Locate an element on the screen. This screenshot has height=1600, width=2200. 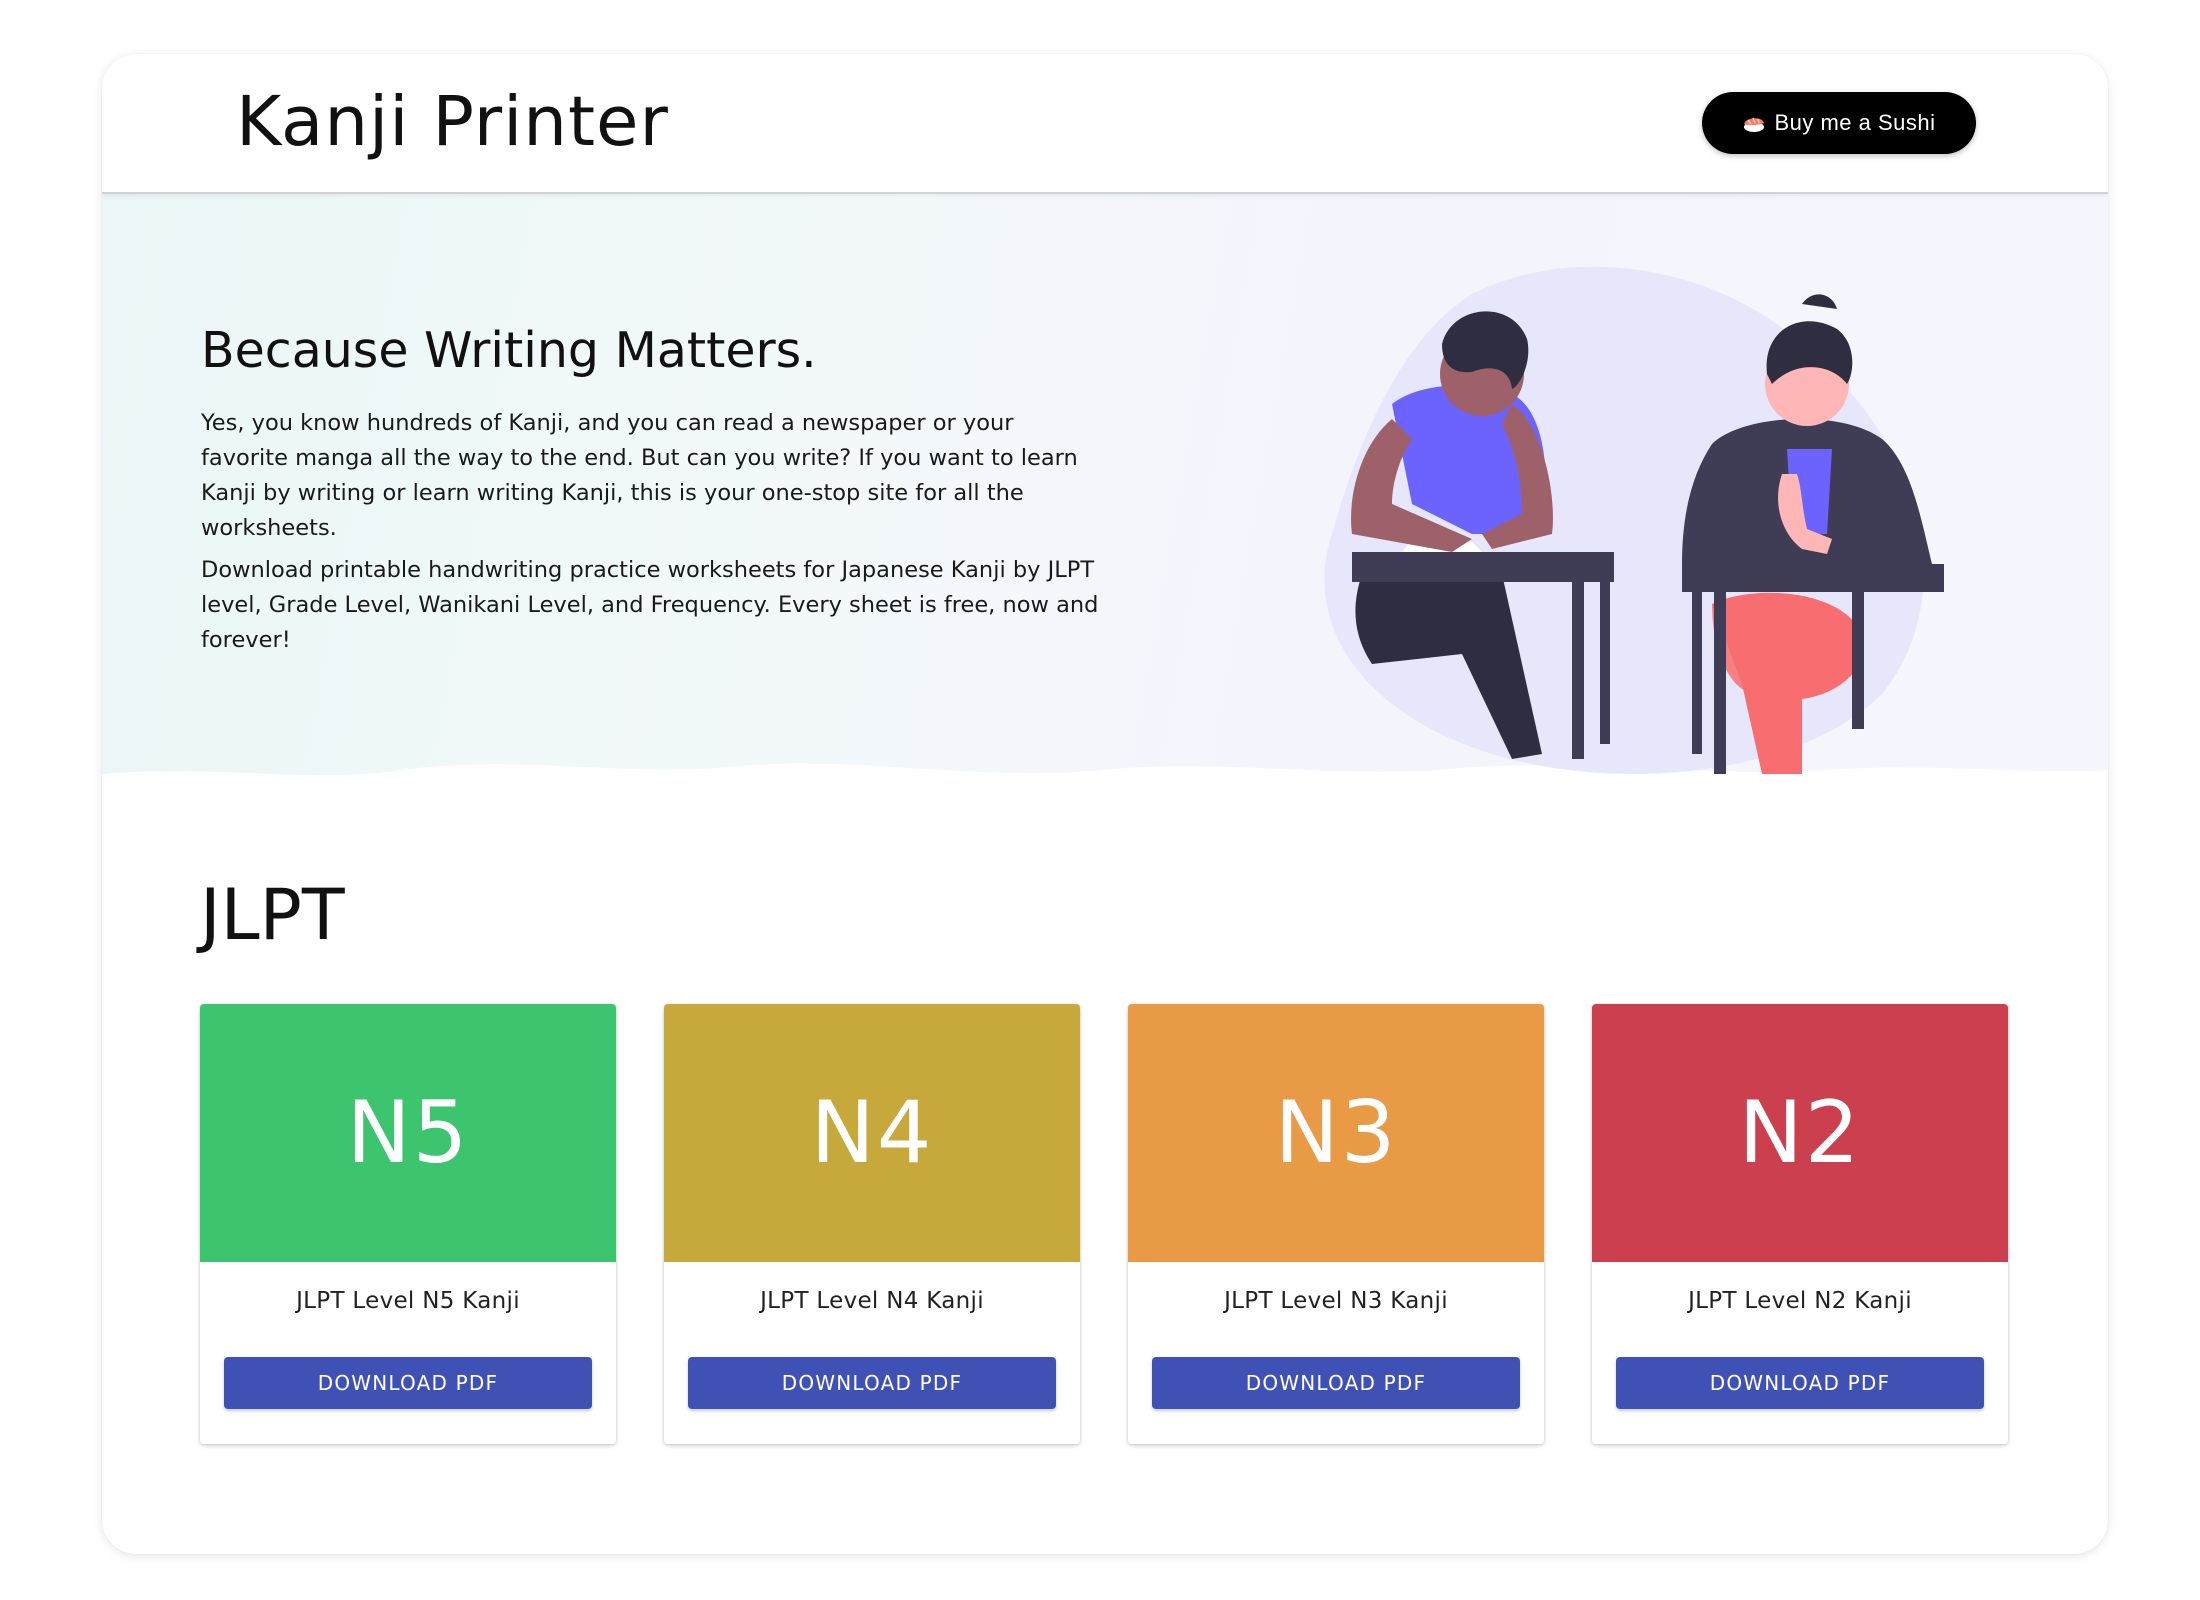
card-label: JLPT Level N3 Kanji is located at coordinates (1336, 1301).